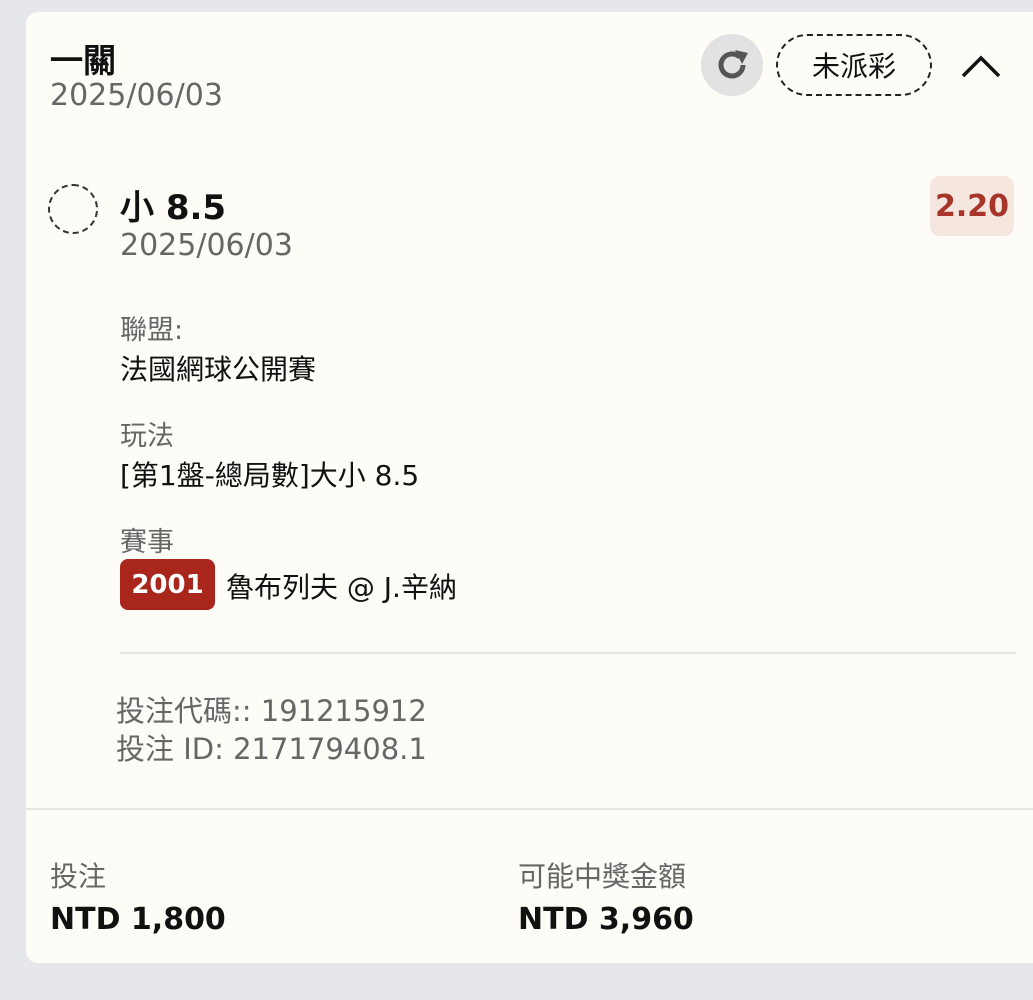  I want to click on bet-type-title: 一關, so click(83, 60).